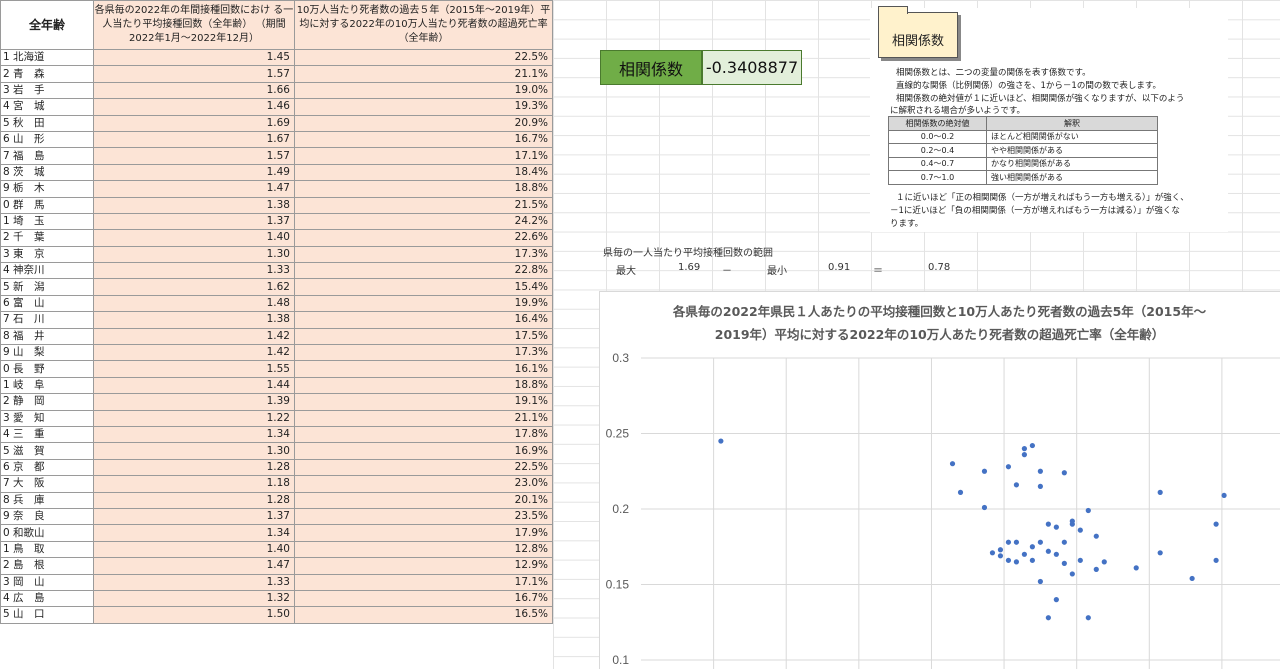 This screenshot has height=669, width=1280. I want to click on doses-cell: 1.38, so click(194, 320).